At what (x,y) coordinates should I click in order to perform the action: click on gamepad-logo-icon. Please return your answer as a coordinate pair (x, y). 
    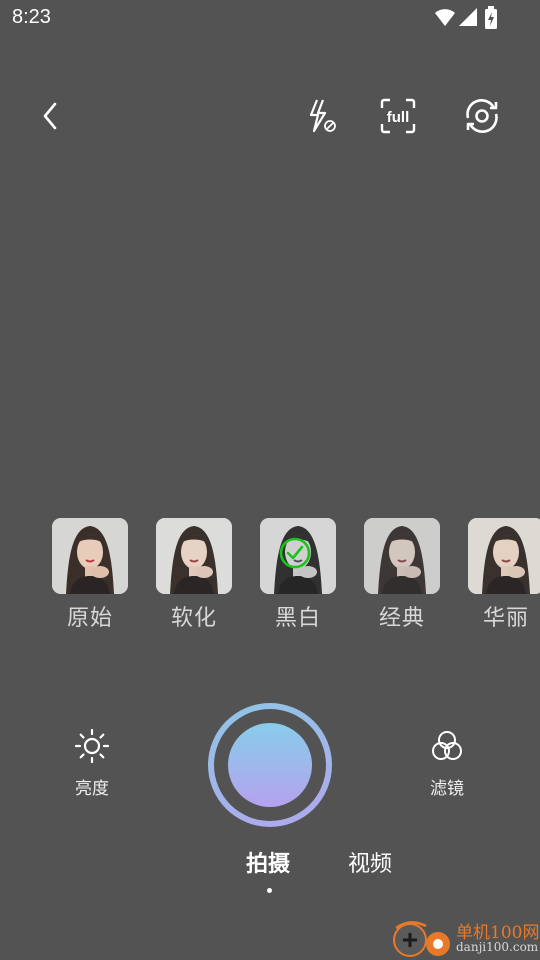
    Looking at the image, I should click on (421, 939).